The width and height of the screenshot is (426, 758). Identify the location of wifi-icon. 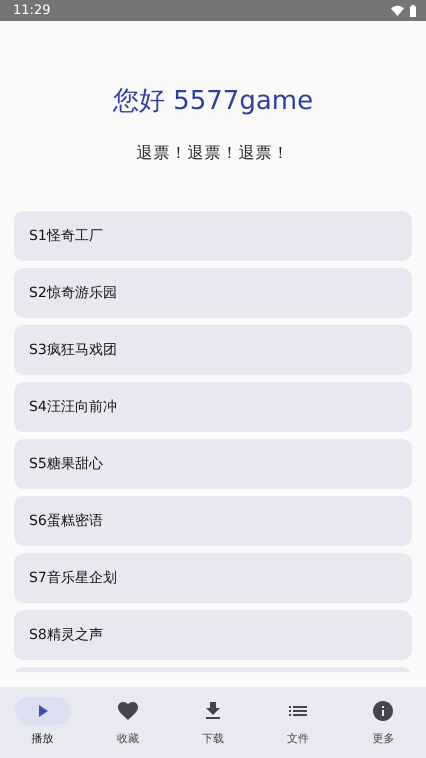
(397, 10).